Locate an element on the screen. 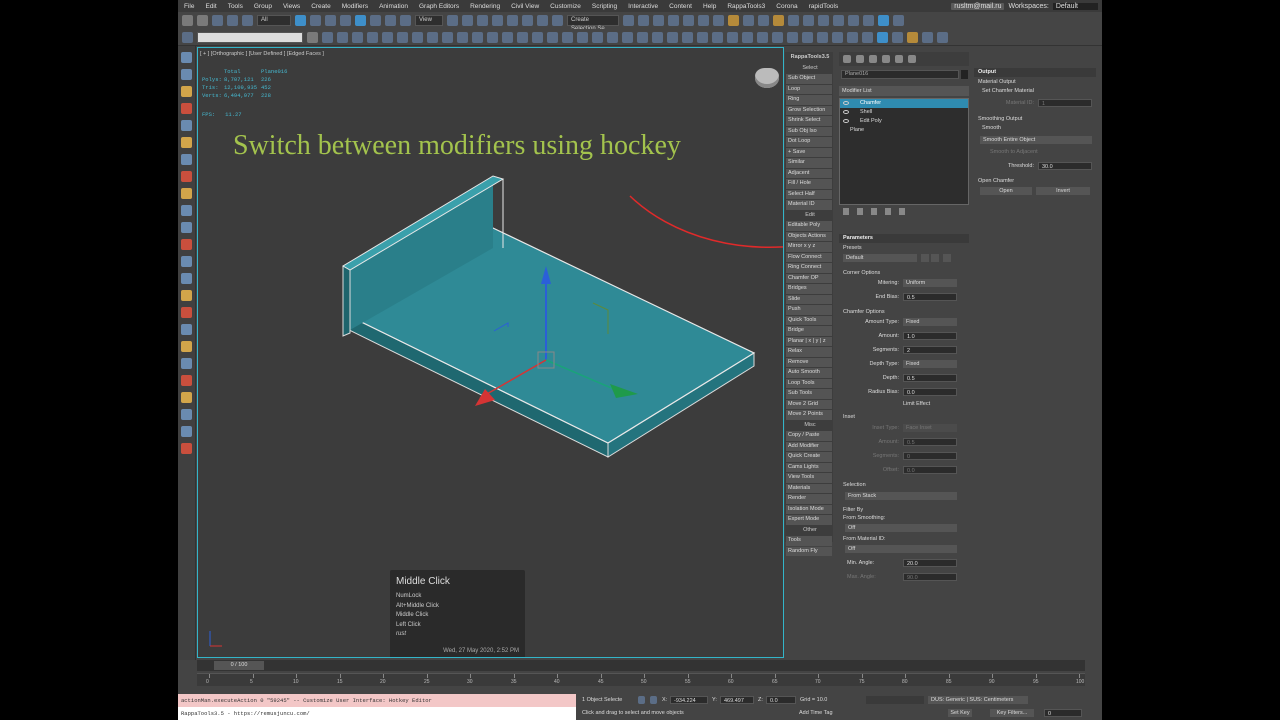 The image size is (1280, 720). tool-p-icon is located at coordinates (537, 37).